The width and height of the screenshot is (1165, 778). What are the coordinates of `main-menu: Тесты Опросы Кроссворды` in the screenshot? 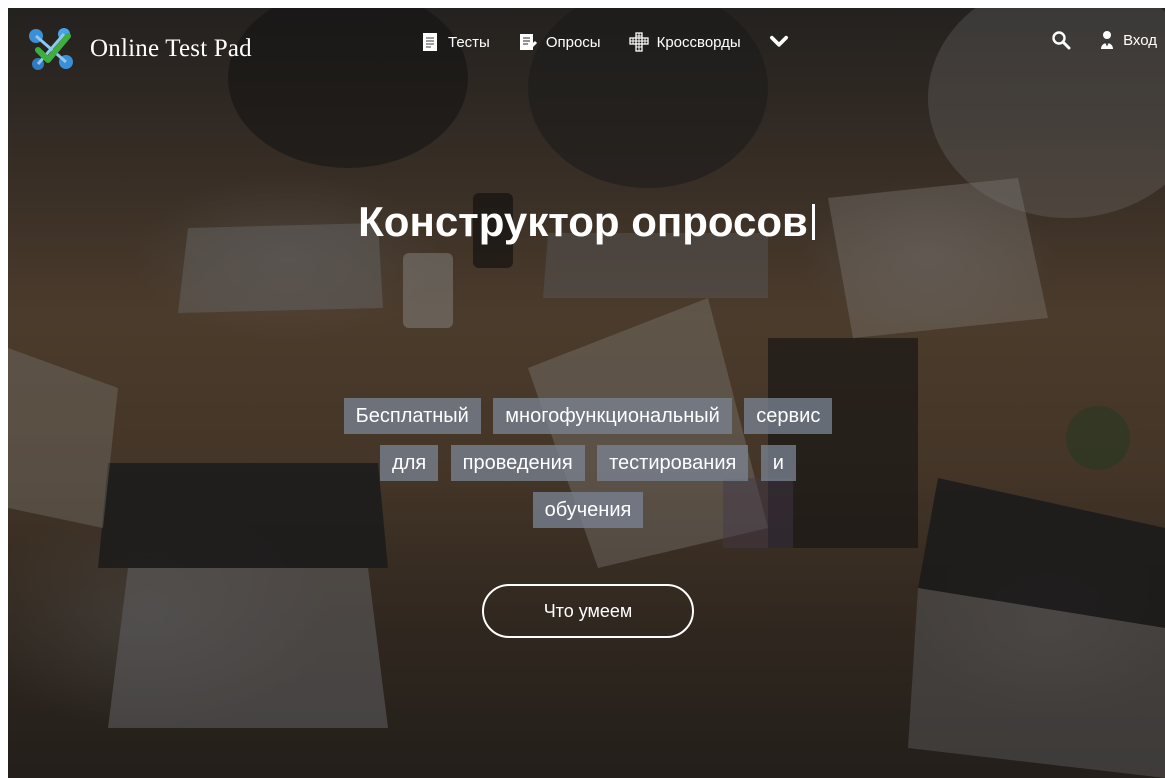 It's located at (604, 42).